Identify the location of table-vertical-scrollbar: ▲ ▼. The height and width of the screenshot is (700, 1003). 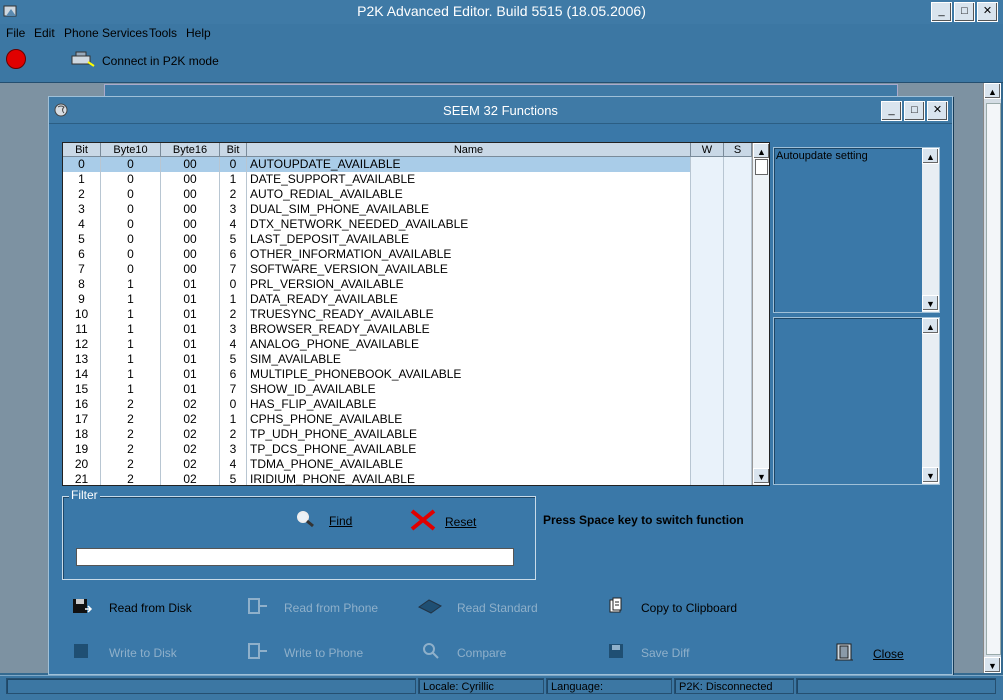
(760, 314).